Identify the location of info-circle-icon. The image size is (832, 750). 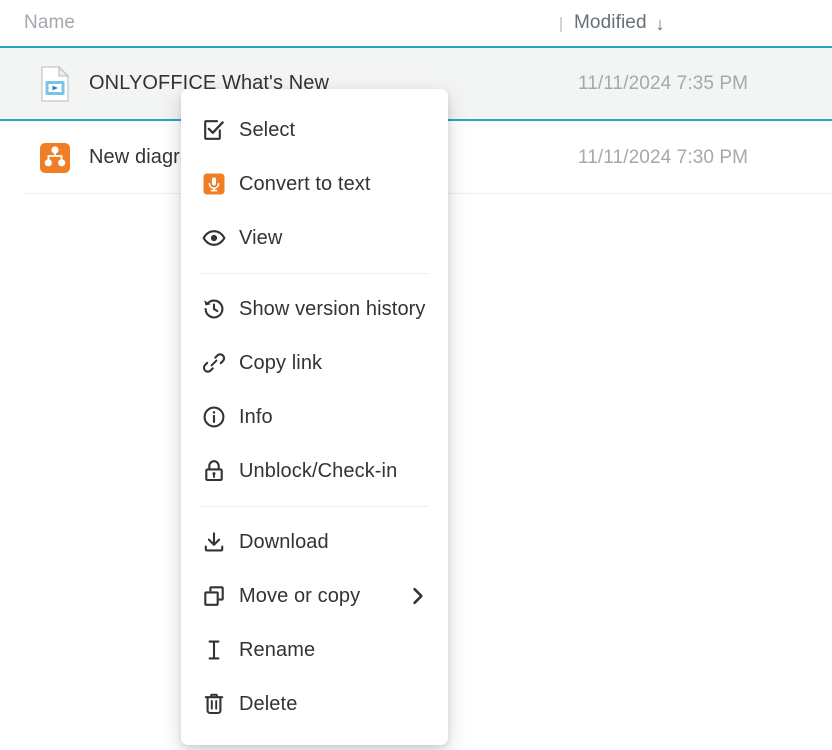
(214, 417).